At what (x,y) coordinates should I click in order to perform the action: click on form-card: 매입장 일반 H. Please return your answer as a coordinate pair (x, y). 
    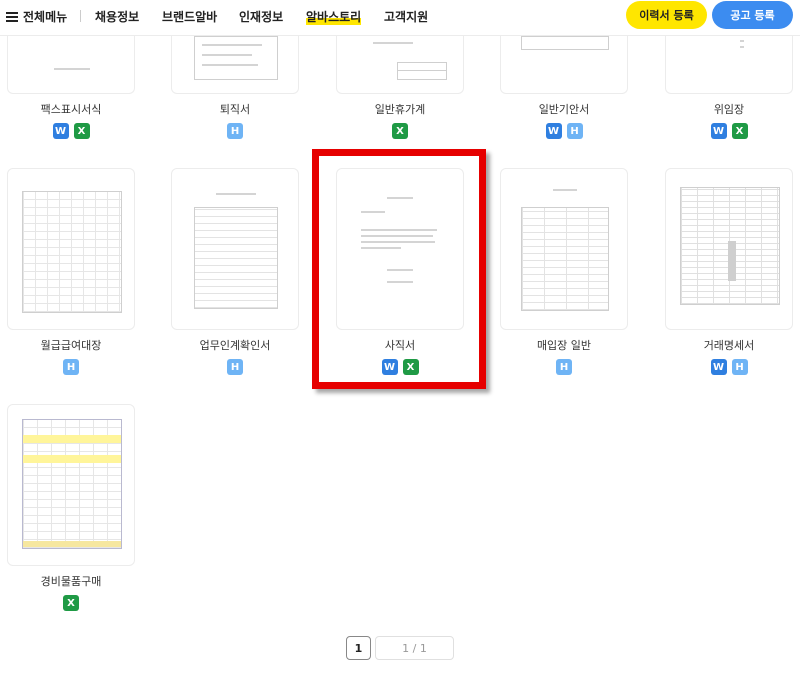
    Looking at the image, I should click on (564, 271).